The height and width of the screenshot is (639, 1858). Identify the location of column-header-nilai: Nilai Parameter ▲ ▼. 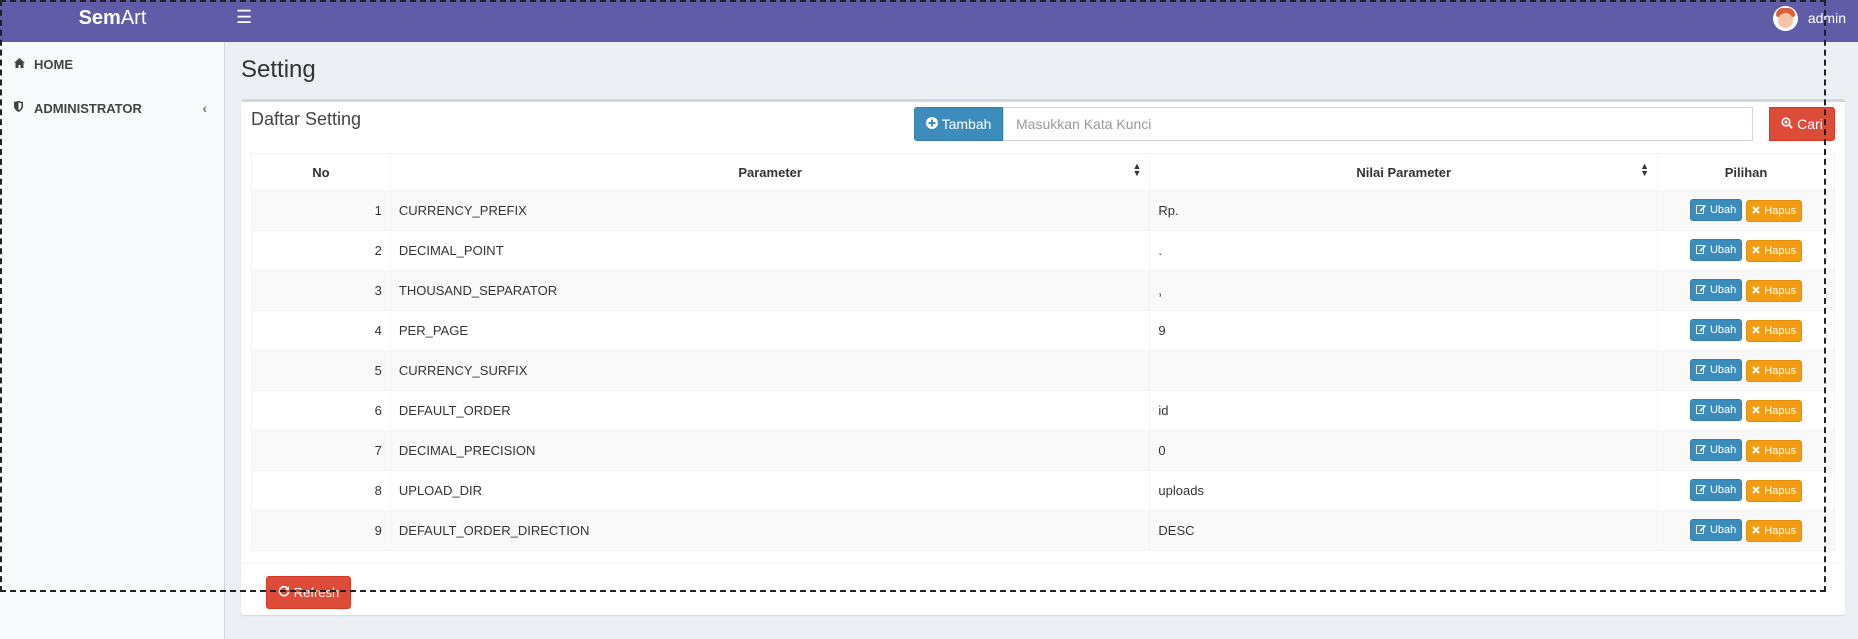
(1404, 172).